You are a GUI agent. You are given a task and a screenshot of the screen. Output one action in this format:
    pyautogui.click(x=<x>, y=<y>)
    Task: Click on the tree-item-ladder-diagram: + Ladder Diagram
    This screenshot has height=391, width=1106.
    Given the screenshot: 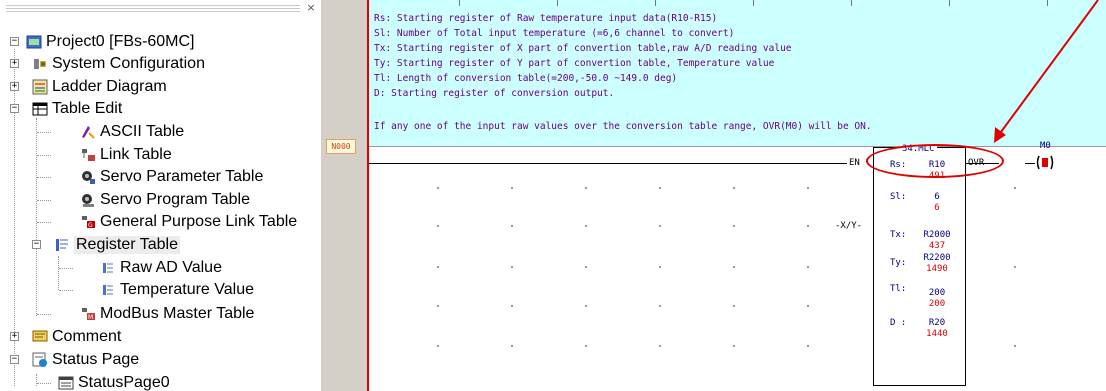 What is the action you would take?
    pyautogui.click(x=88, y=87)
    